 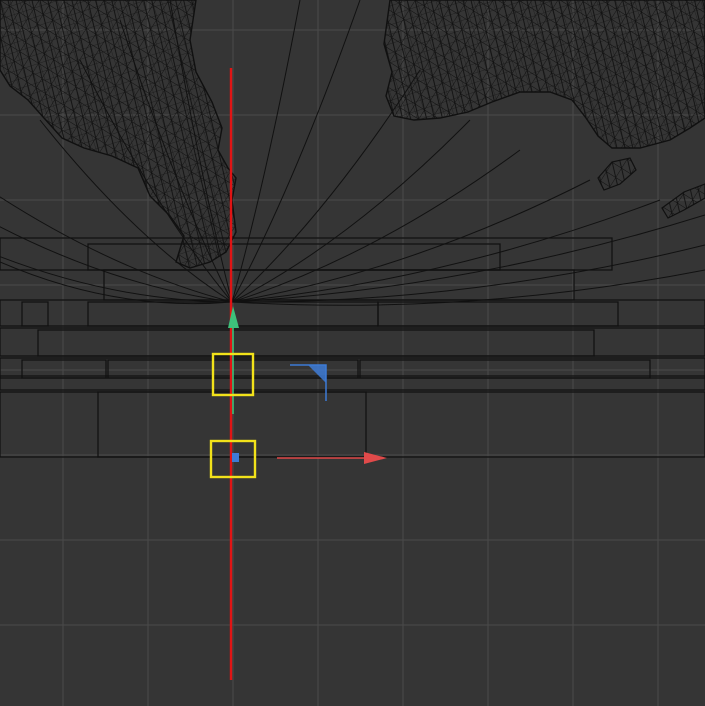 I want to click on mesh-right-object, so click(x=544, y=74).